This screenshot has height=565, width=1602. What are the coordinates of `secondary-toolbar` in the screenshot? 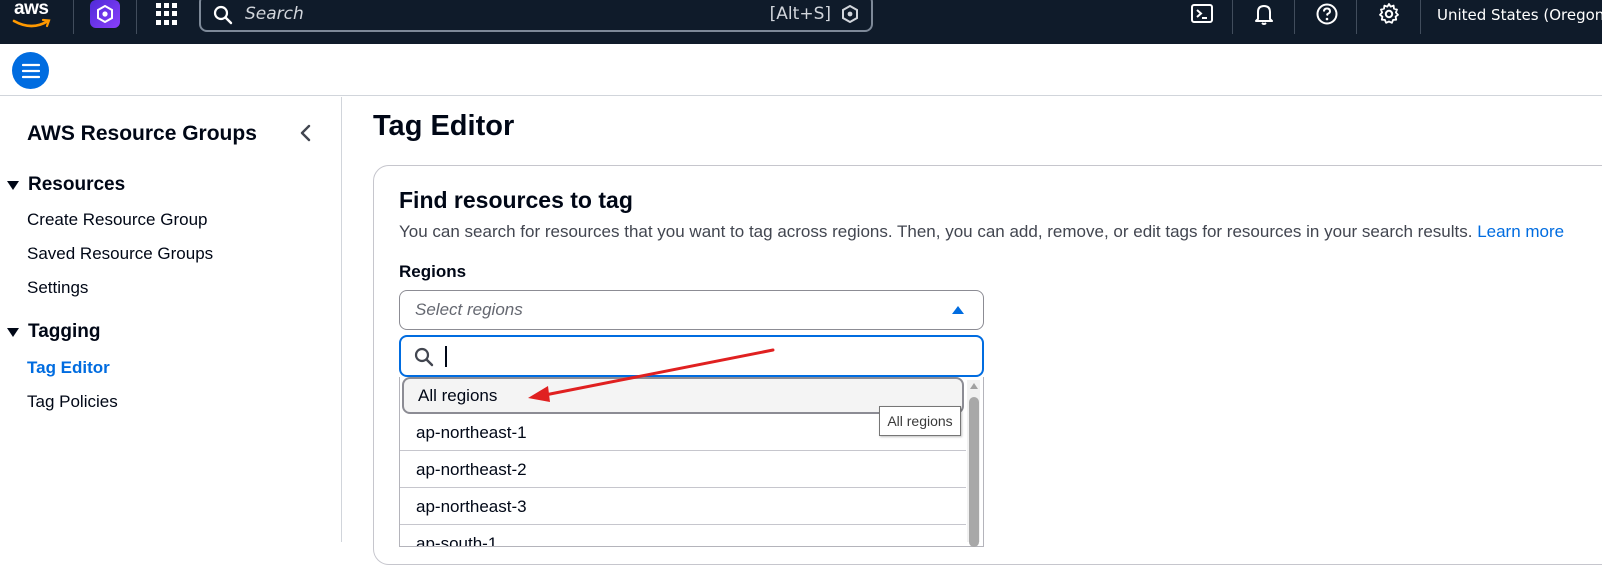 It's located at (801, 70).